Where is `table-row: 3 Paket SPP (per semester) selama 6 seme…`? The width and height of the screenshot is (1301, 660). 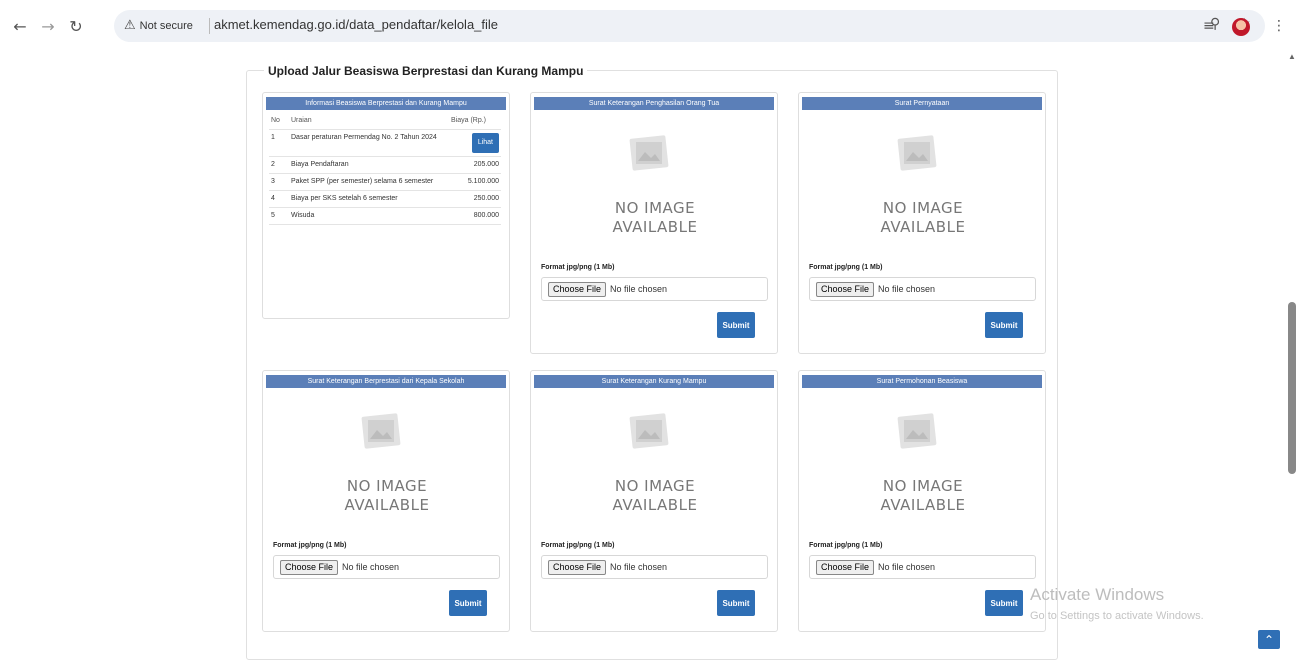 table-row: 3 Paket SPP (per semester) selama 6 seme… is located at coordinates (385, 182).